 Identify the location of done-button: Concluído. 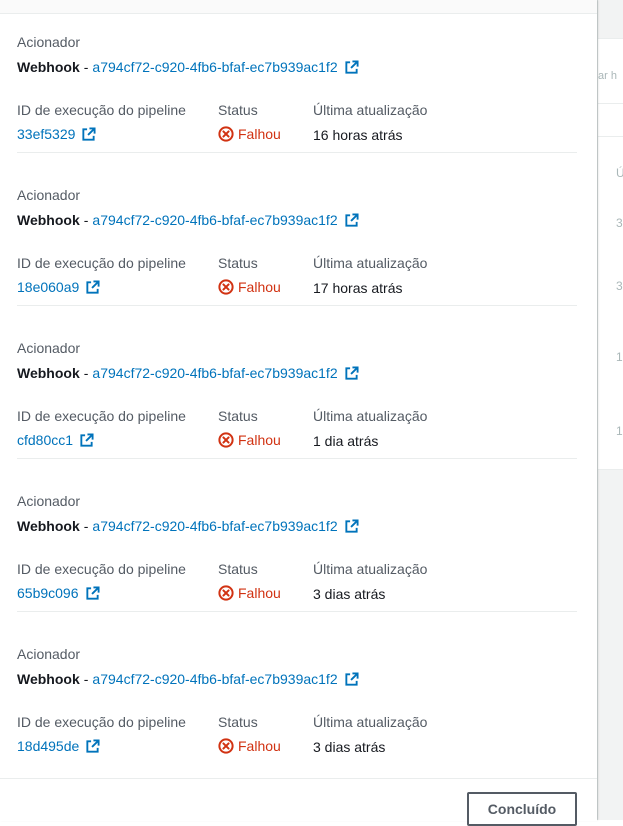
(522, 809).